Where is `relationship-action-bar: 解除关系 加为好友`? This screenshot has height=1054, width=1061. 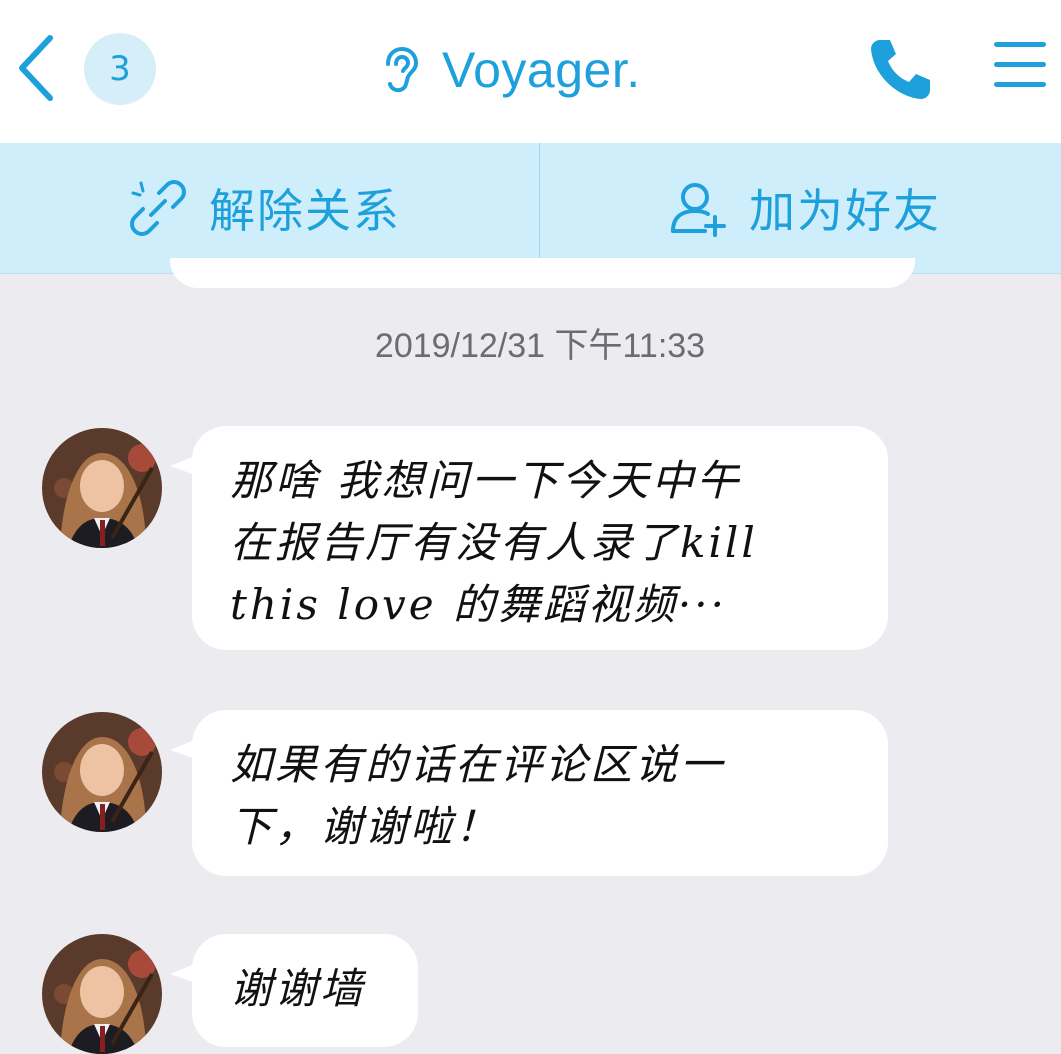
relationship-action-bar: 解除关系 加为好友 is located at coordinates (530, 208).